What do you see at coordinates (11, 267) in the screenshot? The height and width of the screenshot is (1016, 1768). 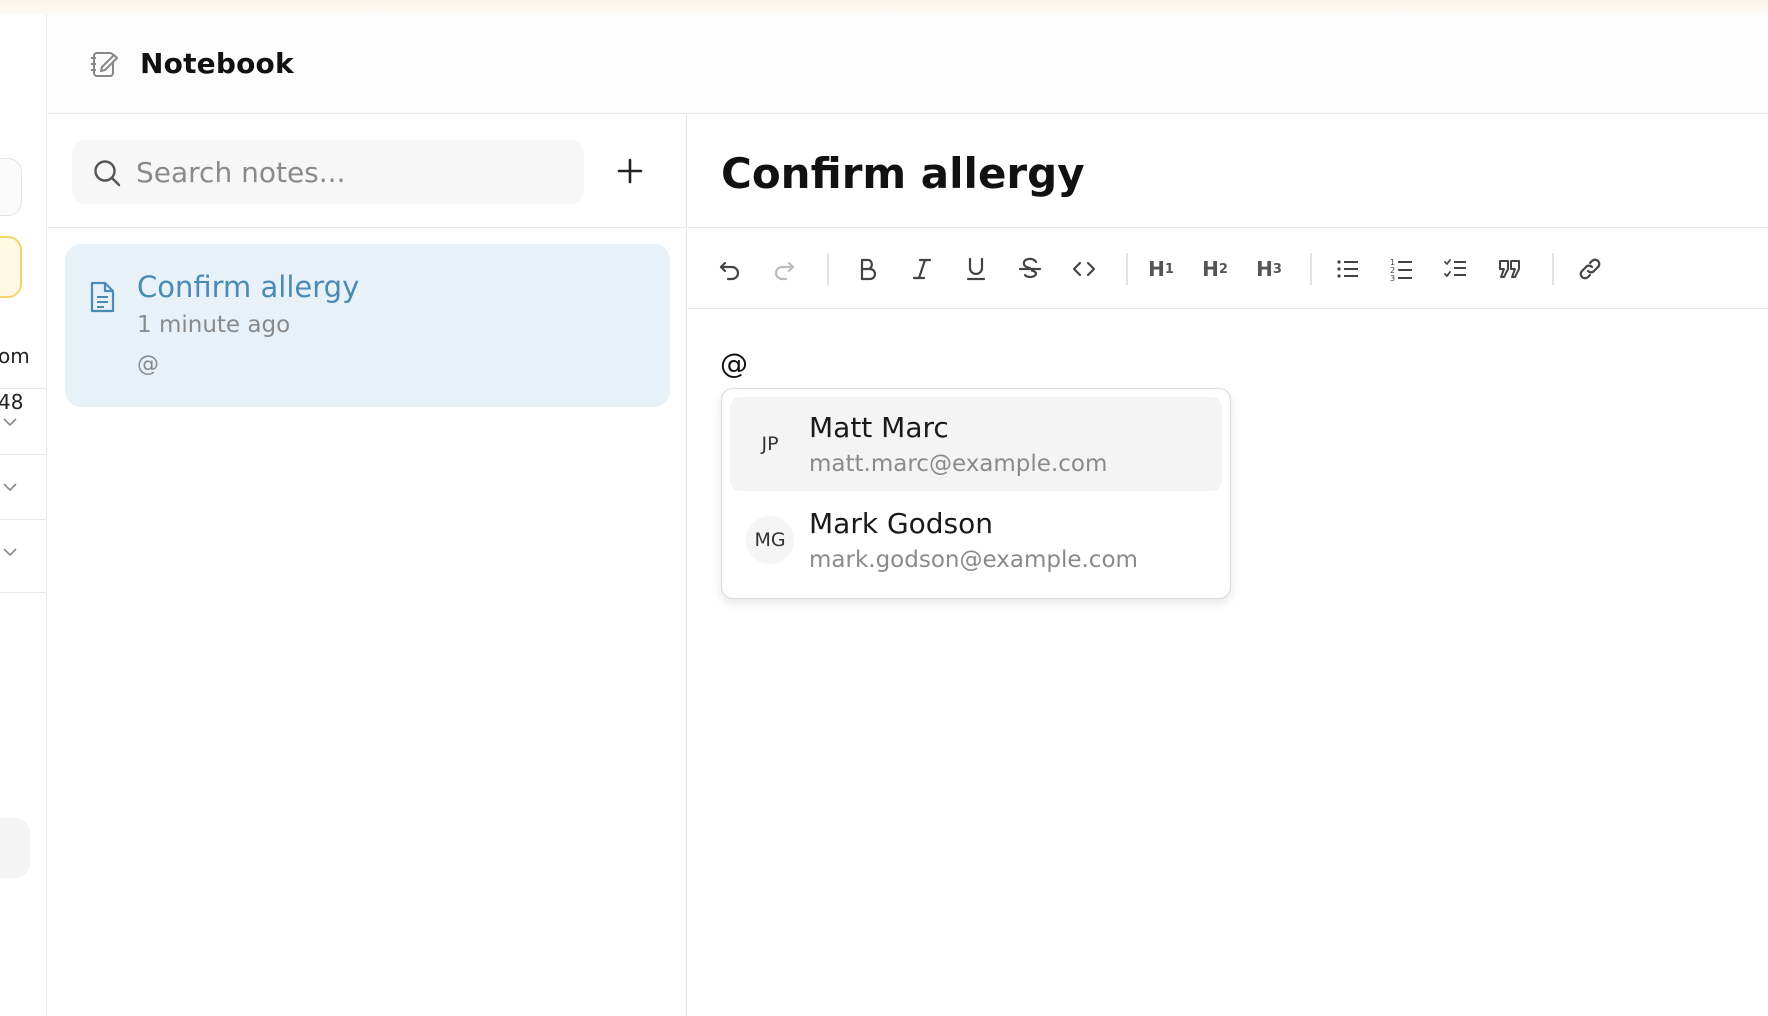 I see `sidebar-card-highlighted` at bounding box center [11, 267].